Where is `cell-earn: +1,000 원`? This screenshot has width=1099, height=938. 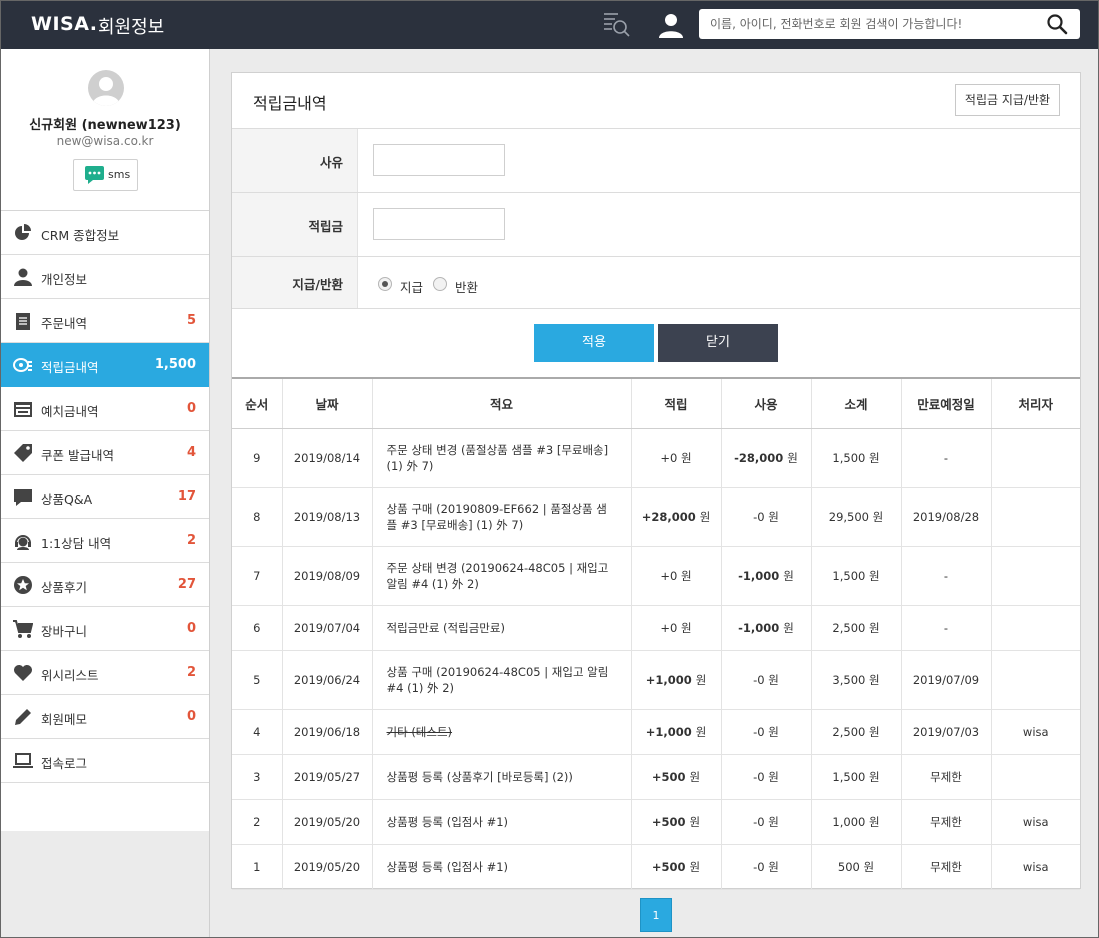 cell-earn: +1,000 원 is located at coordinates (676, 680).